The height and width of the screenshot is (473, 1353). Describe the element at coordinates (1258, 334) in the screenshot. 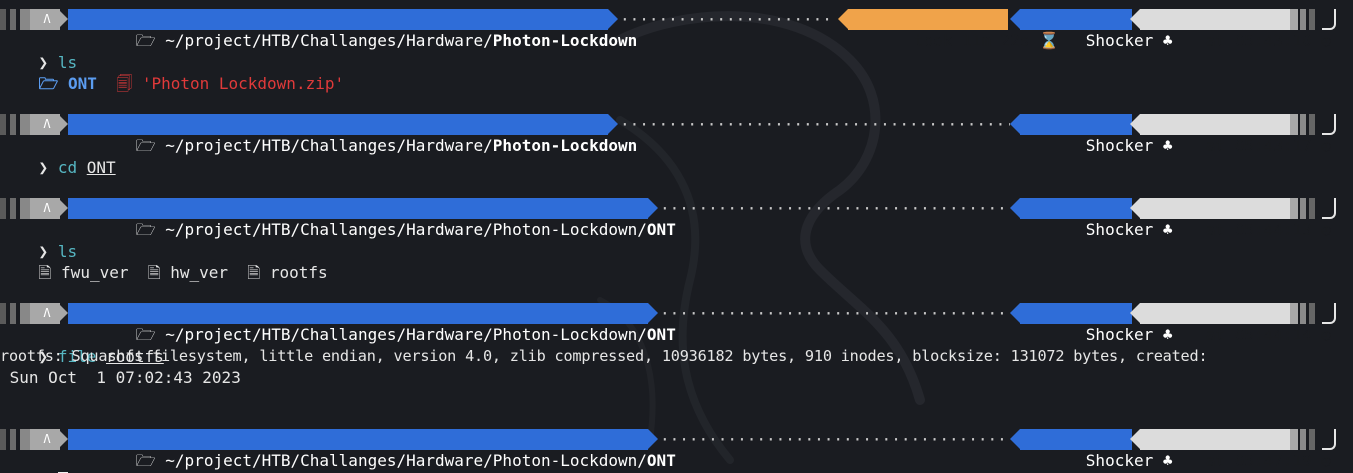

I see `timestamp: at 05:44:14` at that location.